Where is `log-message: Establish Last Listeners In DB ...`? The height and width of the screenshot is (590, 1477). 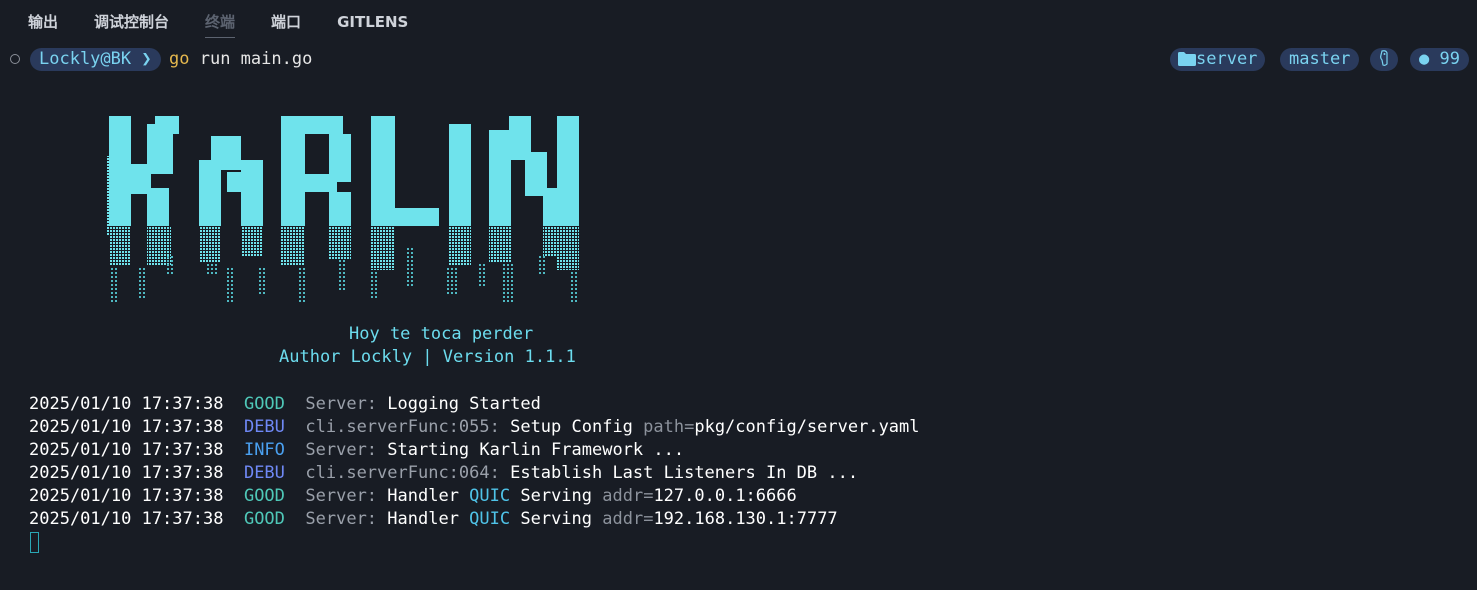
log-message: Establish Last Listeners In DB ... is located at coordinates (679, 473).